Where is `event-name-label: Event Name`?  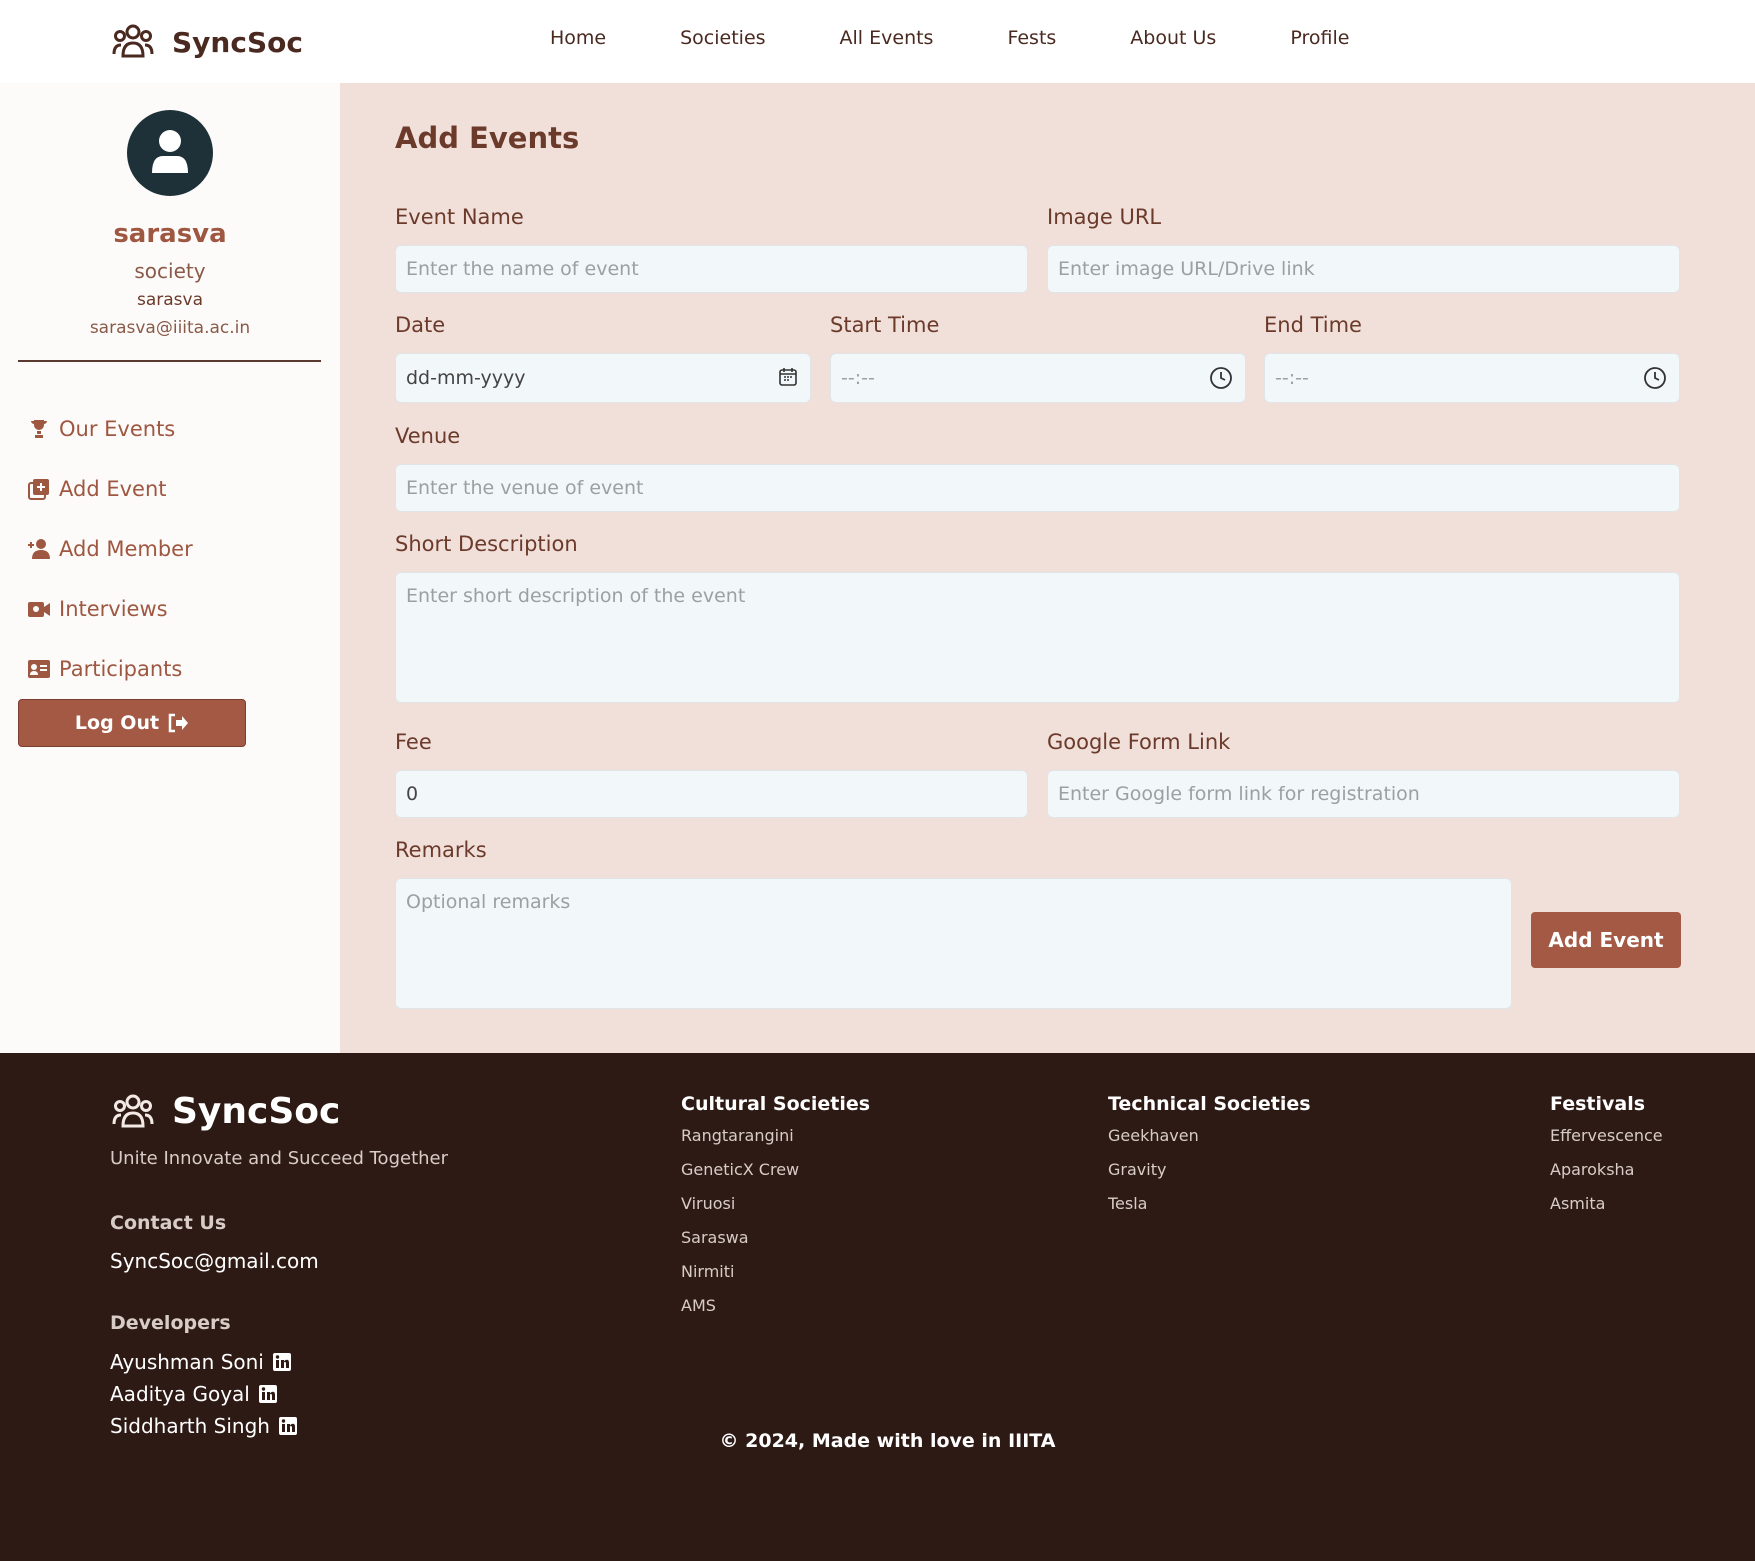
event-name-label: Event Name is located at coordinates (459, 217).